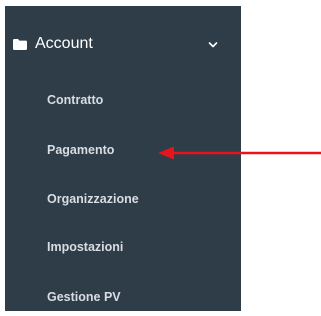 The height and width of the screenshot is (316, 321). I want to click on sidebar-item-gestione-pv: Gestione PV, so click(84, 297).